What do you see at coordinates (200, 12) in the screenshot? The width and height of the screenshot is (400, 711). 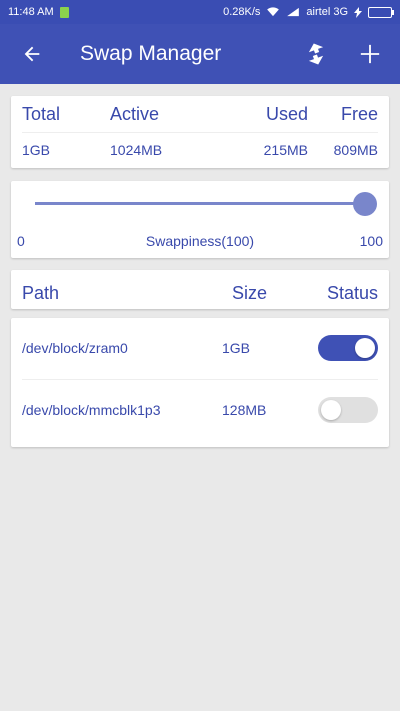 I see `status-bar: 11:48 AM 0.28K/s airtel 3G` at bounding box center [200, 12].